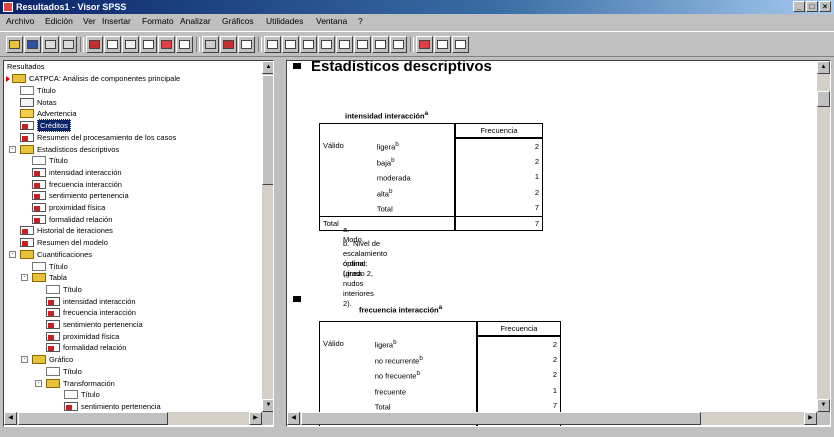 The height and width of the screenshot is (437, 834). Describe the element at coordinates (20, 21) in the screenshot. I see `menu-archivo: Archivo` at that location.